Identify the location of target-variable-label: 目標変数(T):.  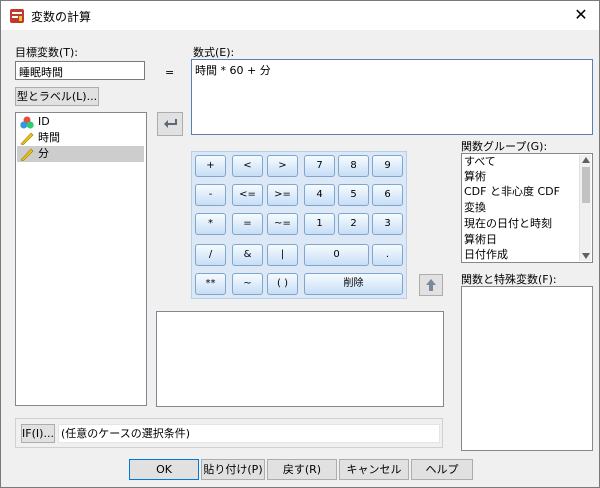
(47, 52).